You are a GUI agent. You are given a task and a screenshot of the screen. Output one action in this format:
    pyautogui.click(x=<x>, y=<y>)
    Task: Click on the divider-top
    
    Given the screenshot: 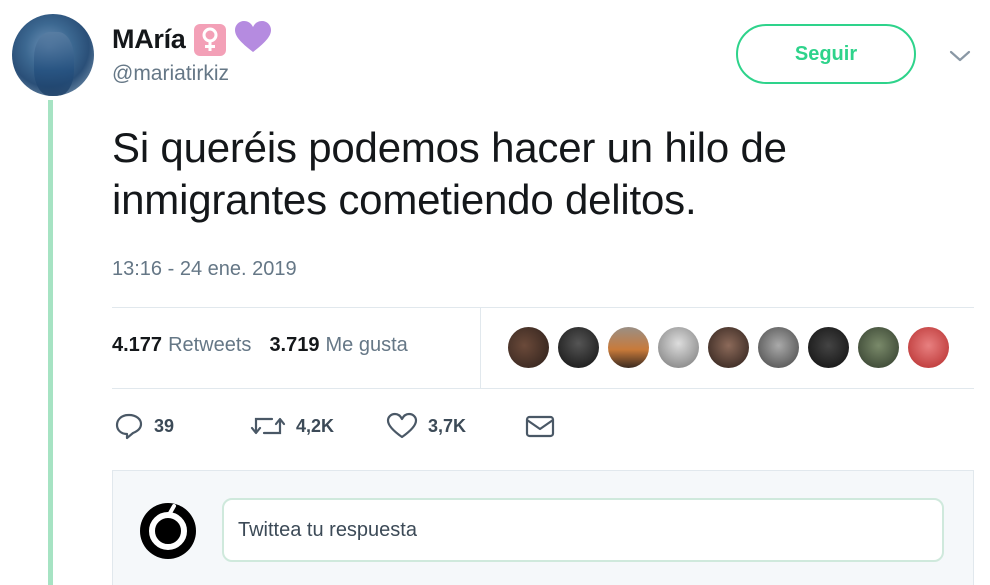 What is the action you would take?
    pyautogui.click(x=543, y=307)
    